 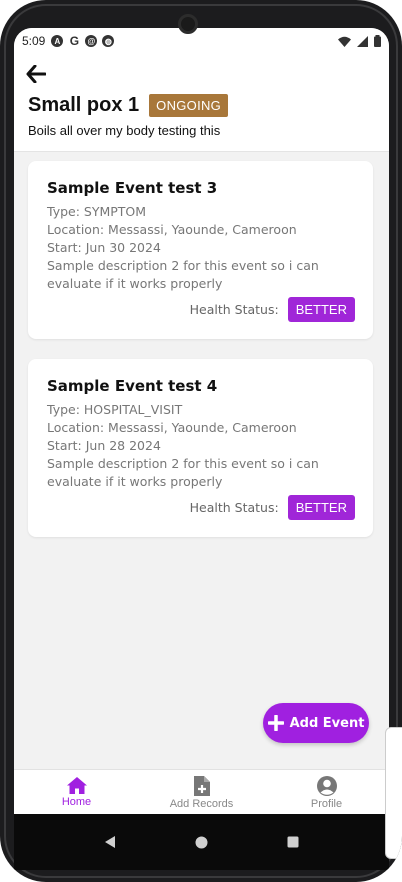 I want to click on page-subtitle: Boils all over my body testing this, so click(x=124, y=130).